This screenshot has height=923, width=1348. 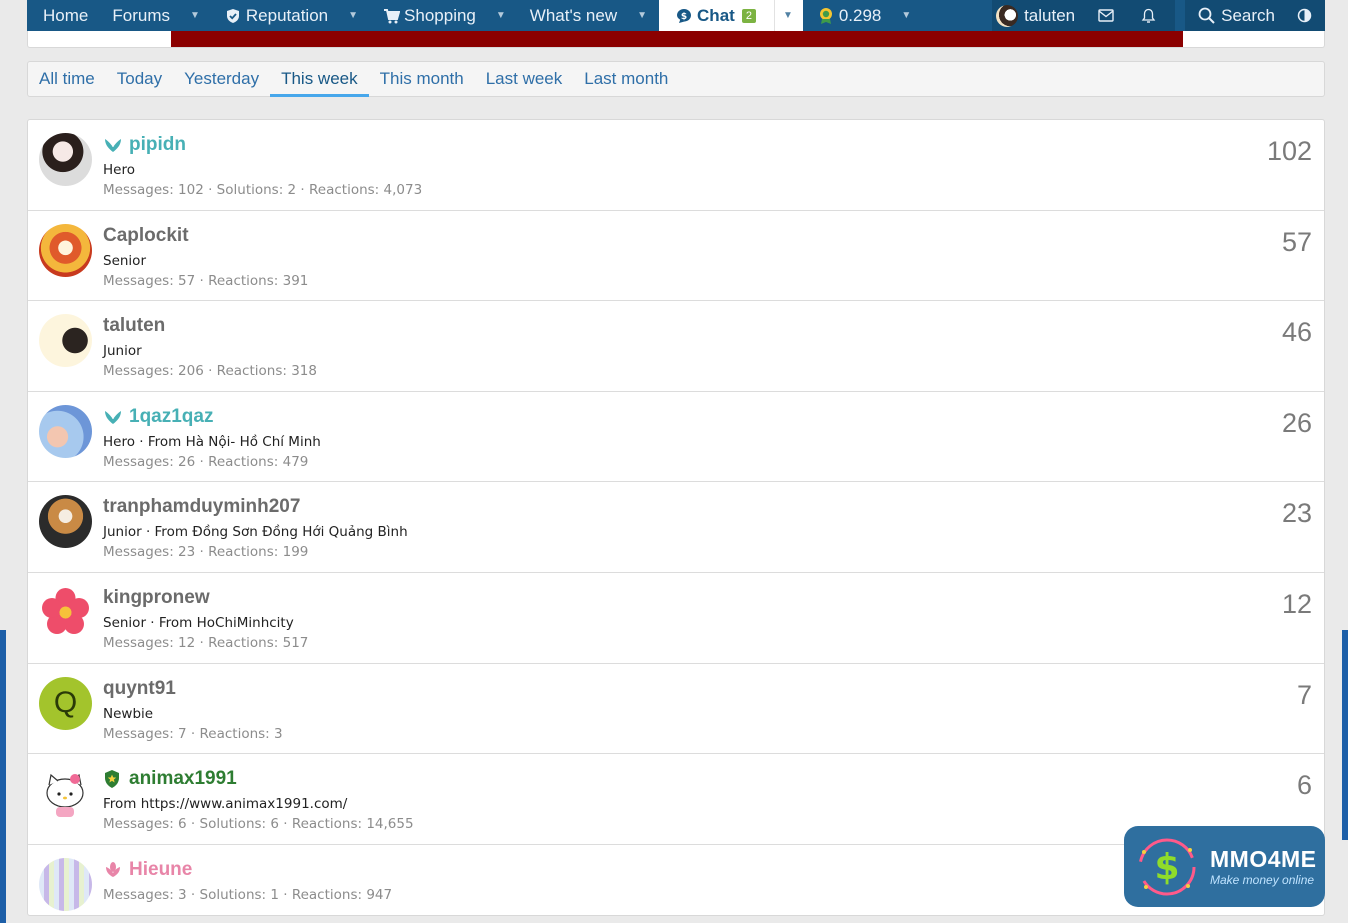 I want to click on member-stats: Messages: 23 · Reactions: 199, so click(x=206, y=552).